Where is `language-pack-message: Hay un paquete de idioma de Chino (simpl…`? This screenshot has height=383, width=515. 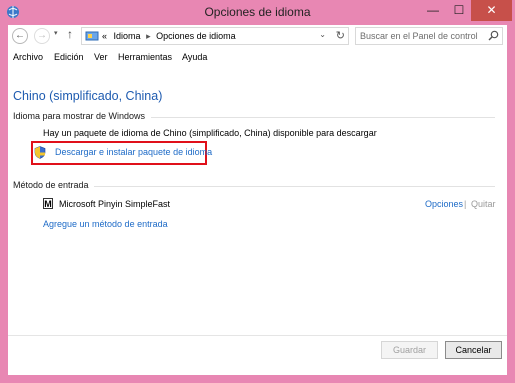
language-pack-message: Hay un paquete de idioma de Chino (simpl… is located at coordinates (210, 133).